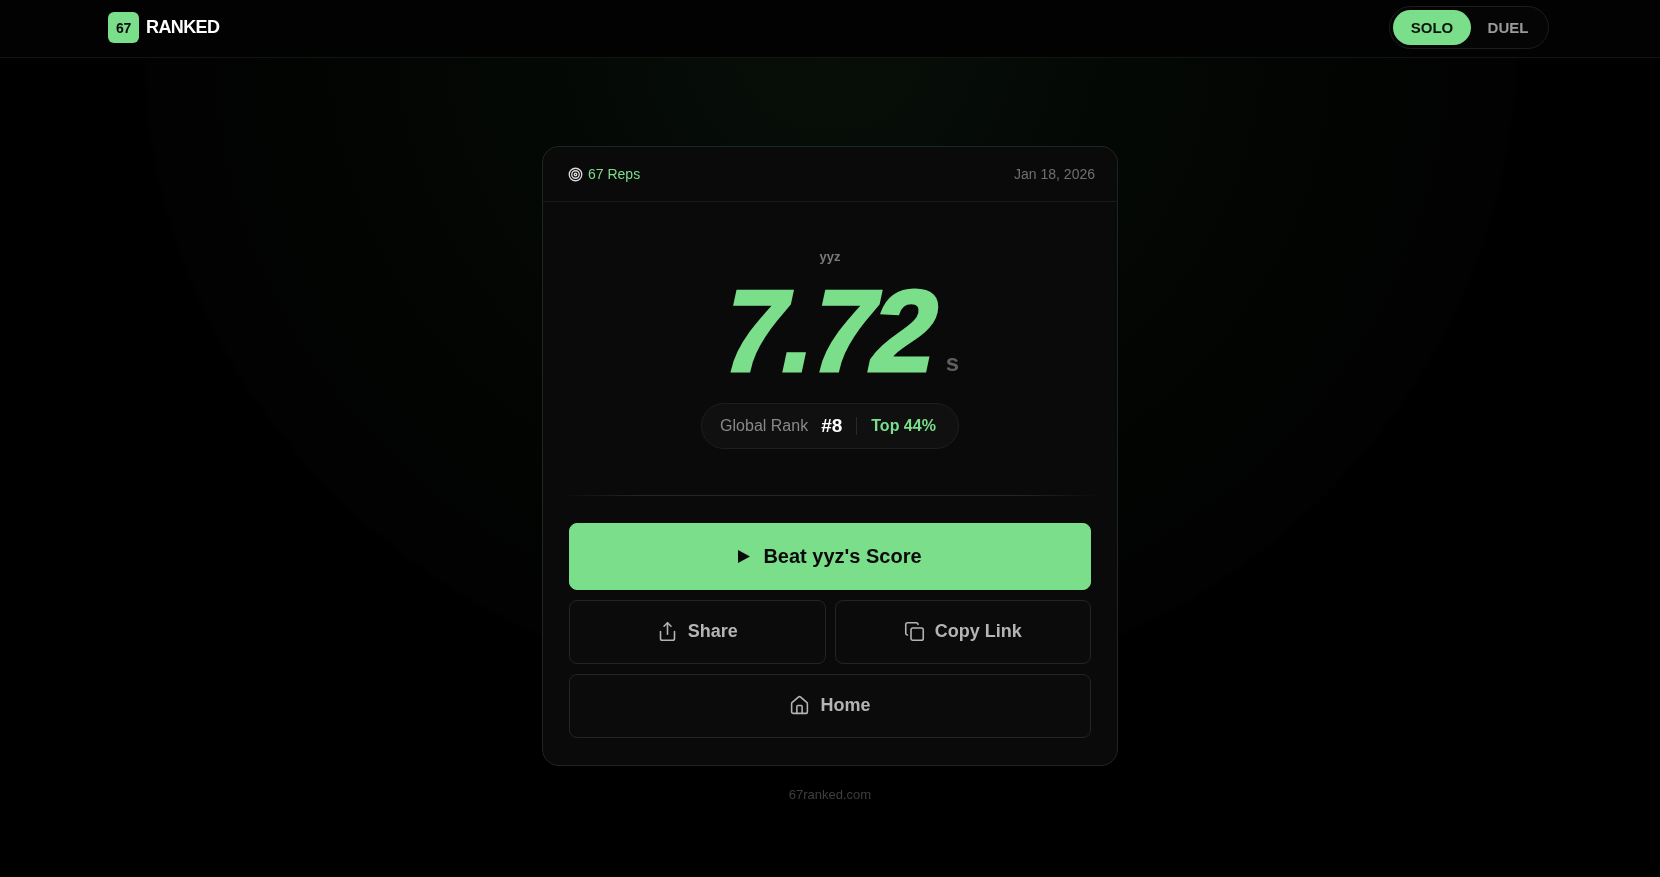 The image size is (1660, 877). Describe the element at coordinates (832, 425) in the screenshot. I see `rank-value: #8` at that location.